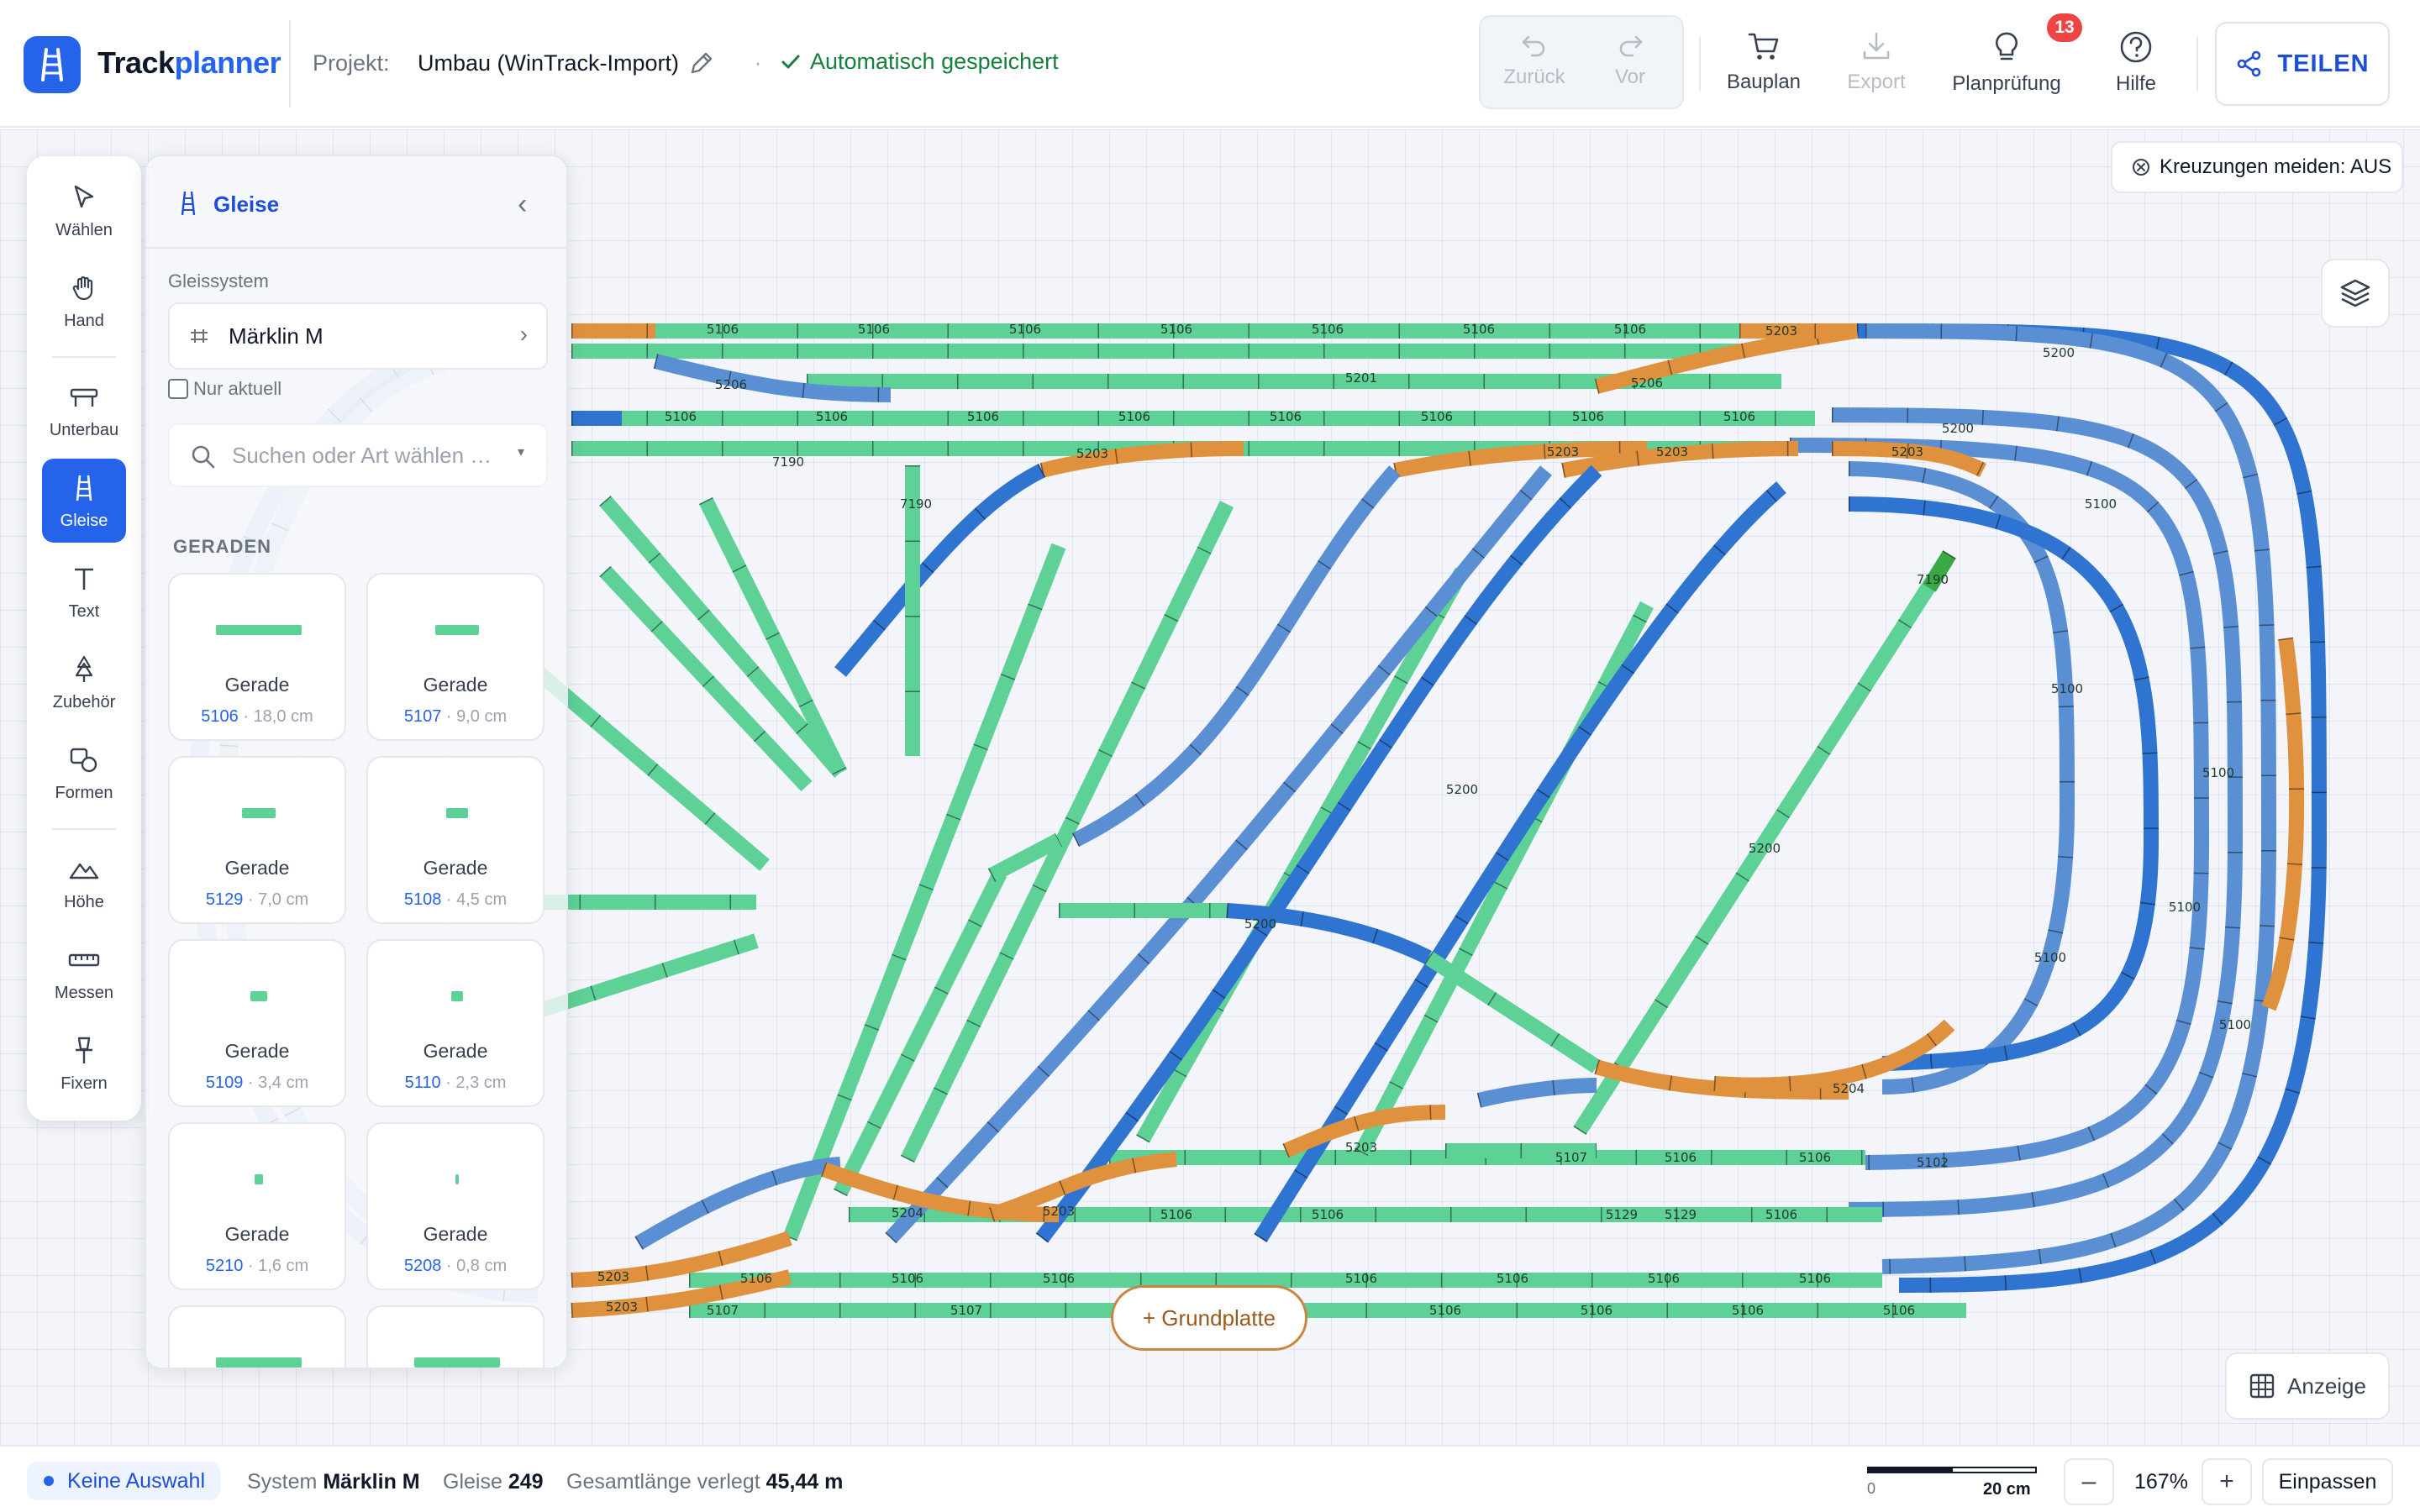 The height and width of the screenshot is (1512, 2420). What do you see at coordinates (455, 1023) in the screenshot?
I see `track-tile: Gerade 5110 · 2,3 cm` at bounding box center [455, 1023].